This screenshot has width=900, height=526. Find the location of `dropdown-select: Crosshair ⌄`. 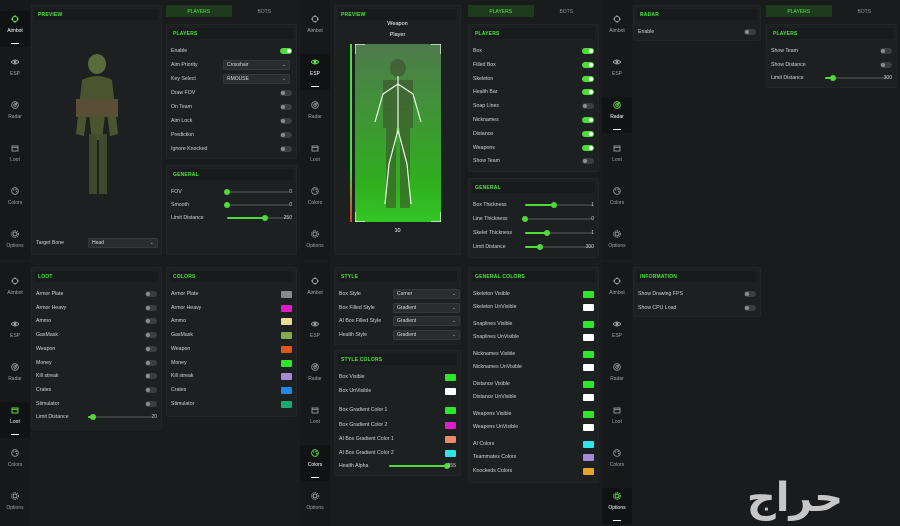

dropdown-select: Crosshair ⌄ is located at coordinates (256, 65).